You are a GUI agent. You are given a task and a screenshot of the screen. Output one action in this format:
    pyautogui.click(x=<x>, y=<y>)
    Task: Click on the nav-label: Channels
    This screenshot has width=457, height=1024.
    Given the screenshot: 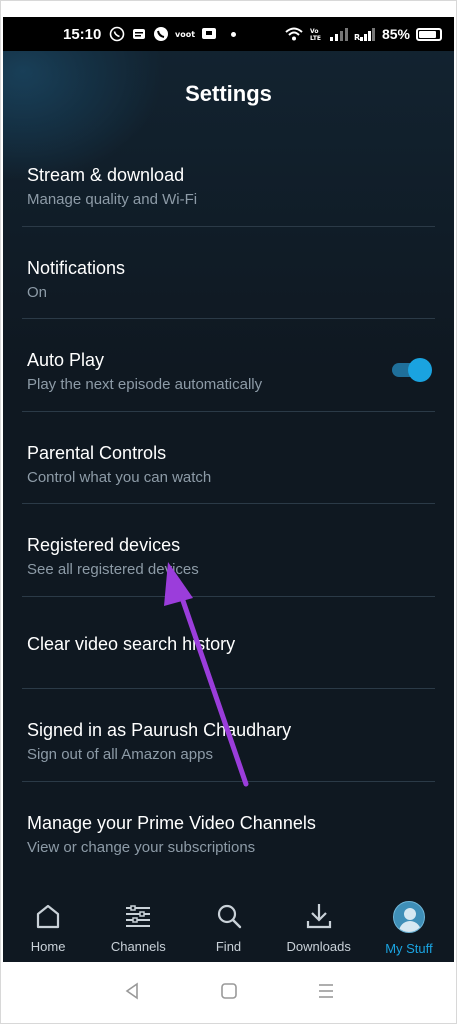 What is the action you would take?
    pyautogui.click(x=138, y=946)
    